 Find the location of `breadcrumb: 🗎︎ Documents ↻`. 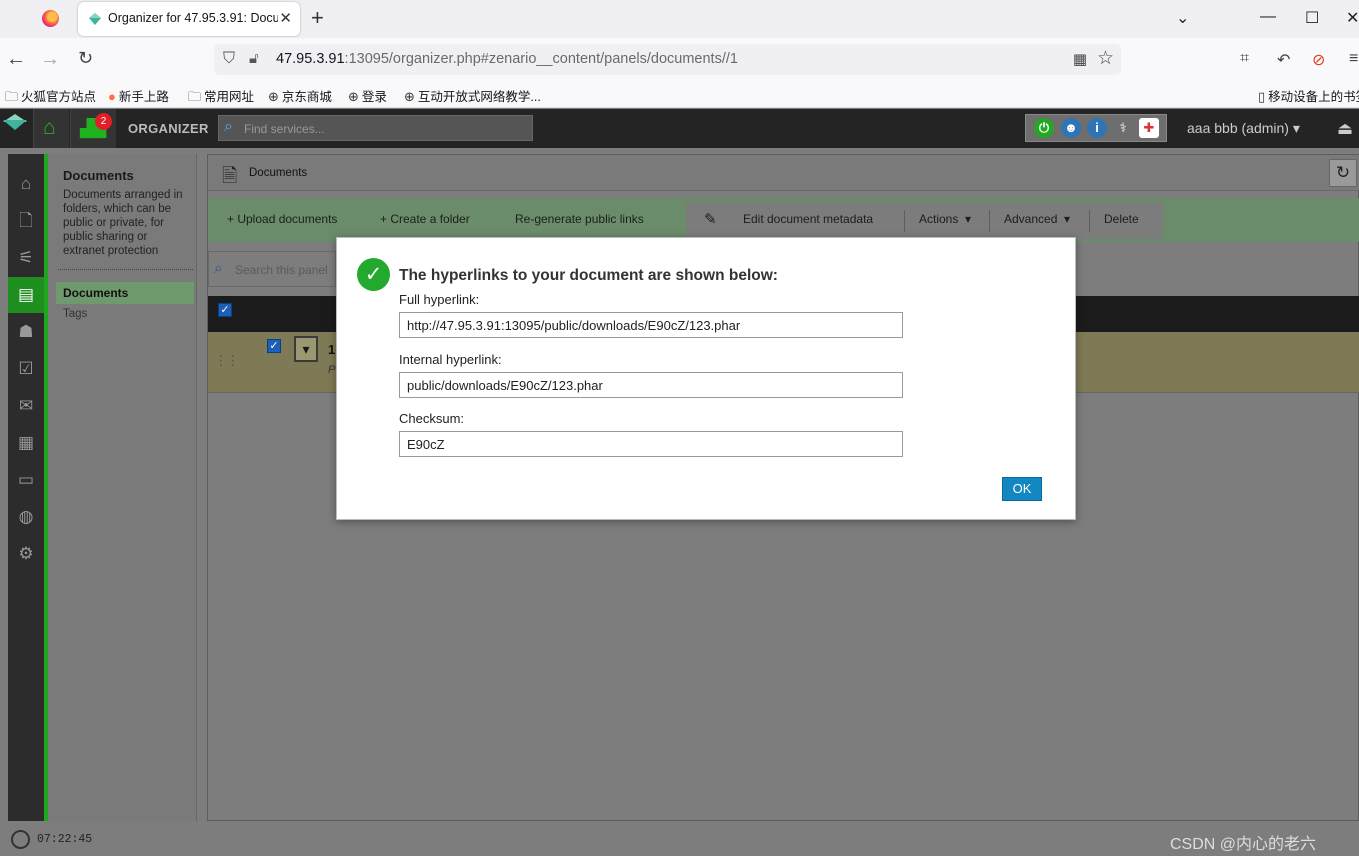

breadcrumb: 🗎︎ Documents ↻ is located at coordinates (783, 173).